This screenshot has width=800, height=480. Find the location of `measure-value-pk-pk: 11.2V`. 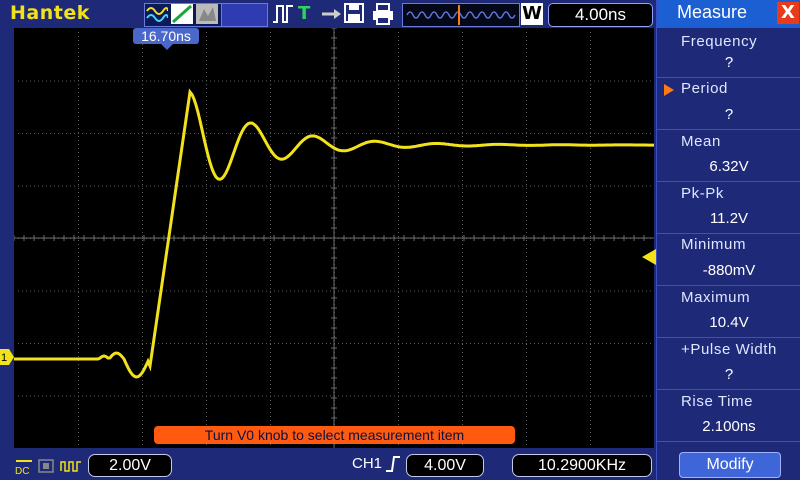

measure-value-pk-pk: 11.2V is located at coordinates (729, 218).